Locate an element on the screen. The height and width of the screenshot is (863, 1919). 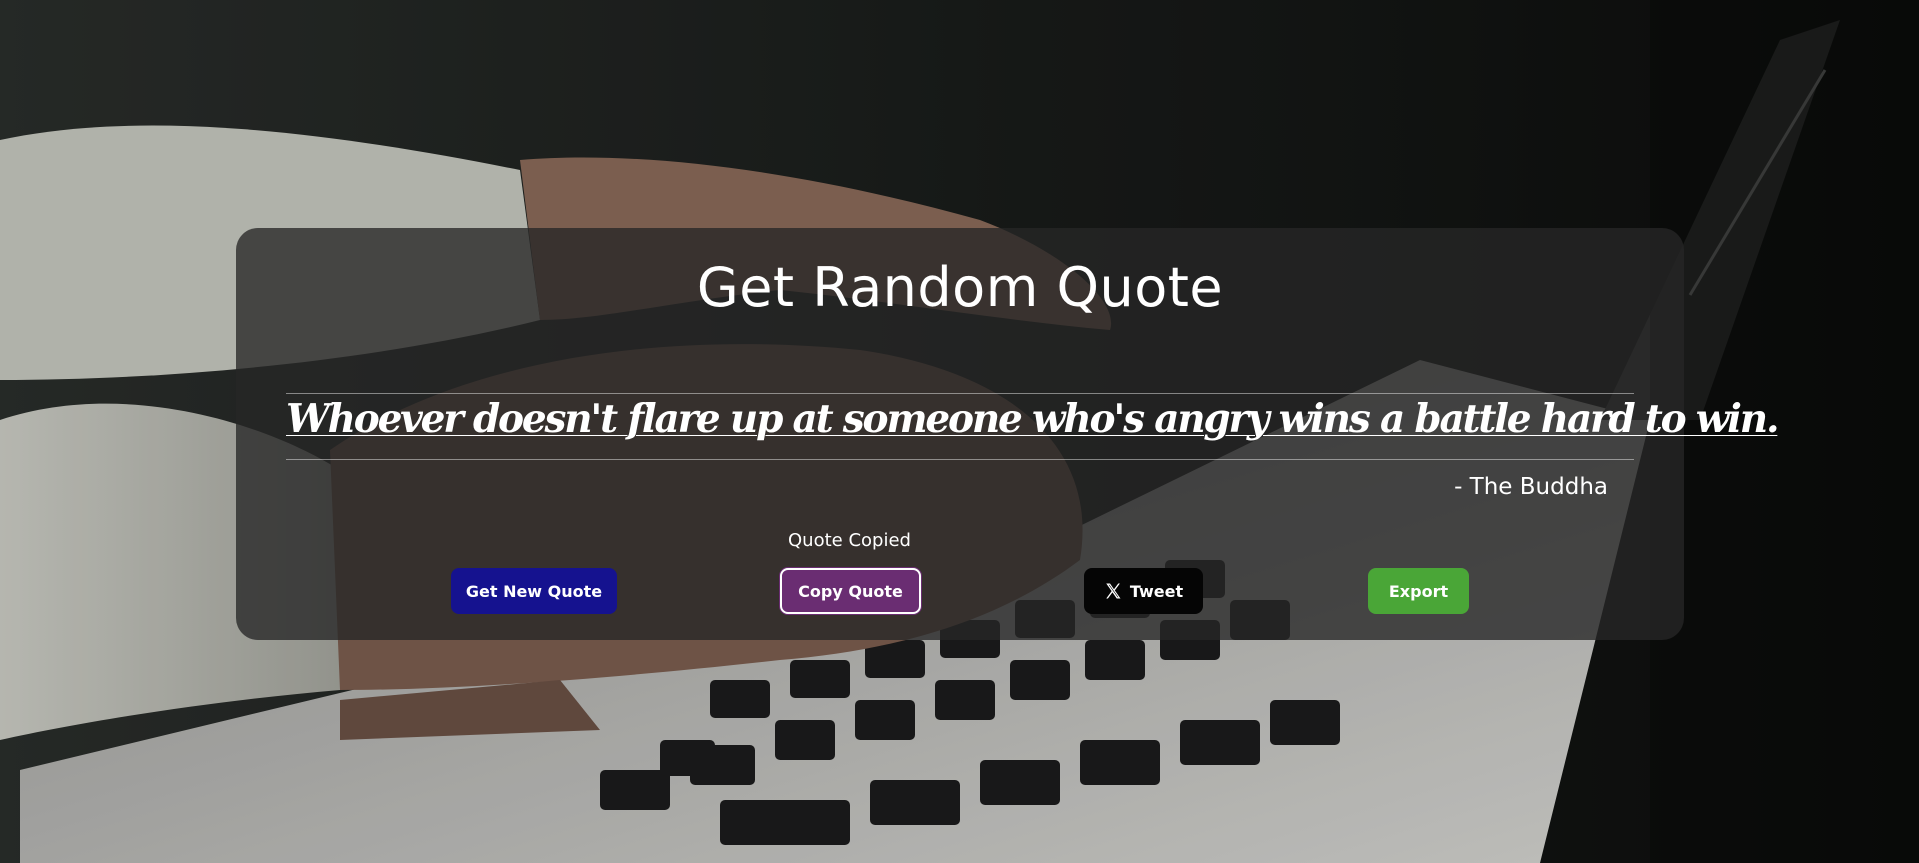
copy-status-message: Quote Copied is located at coordinates (849, 540).